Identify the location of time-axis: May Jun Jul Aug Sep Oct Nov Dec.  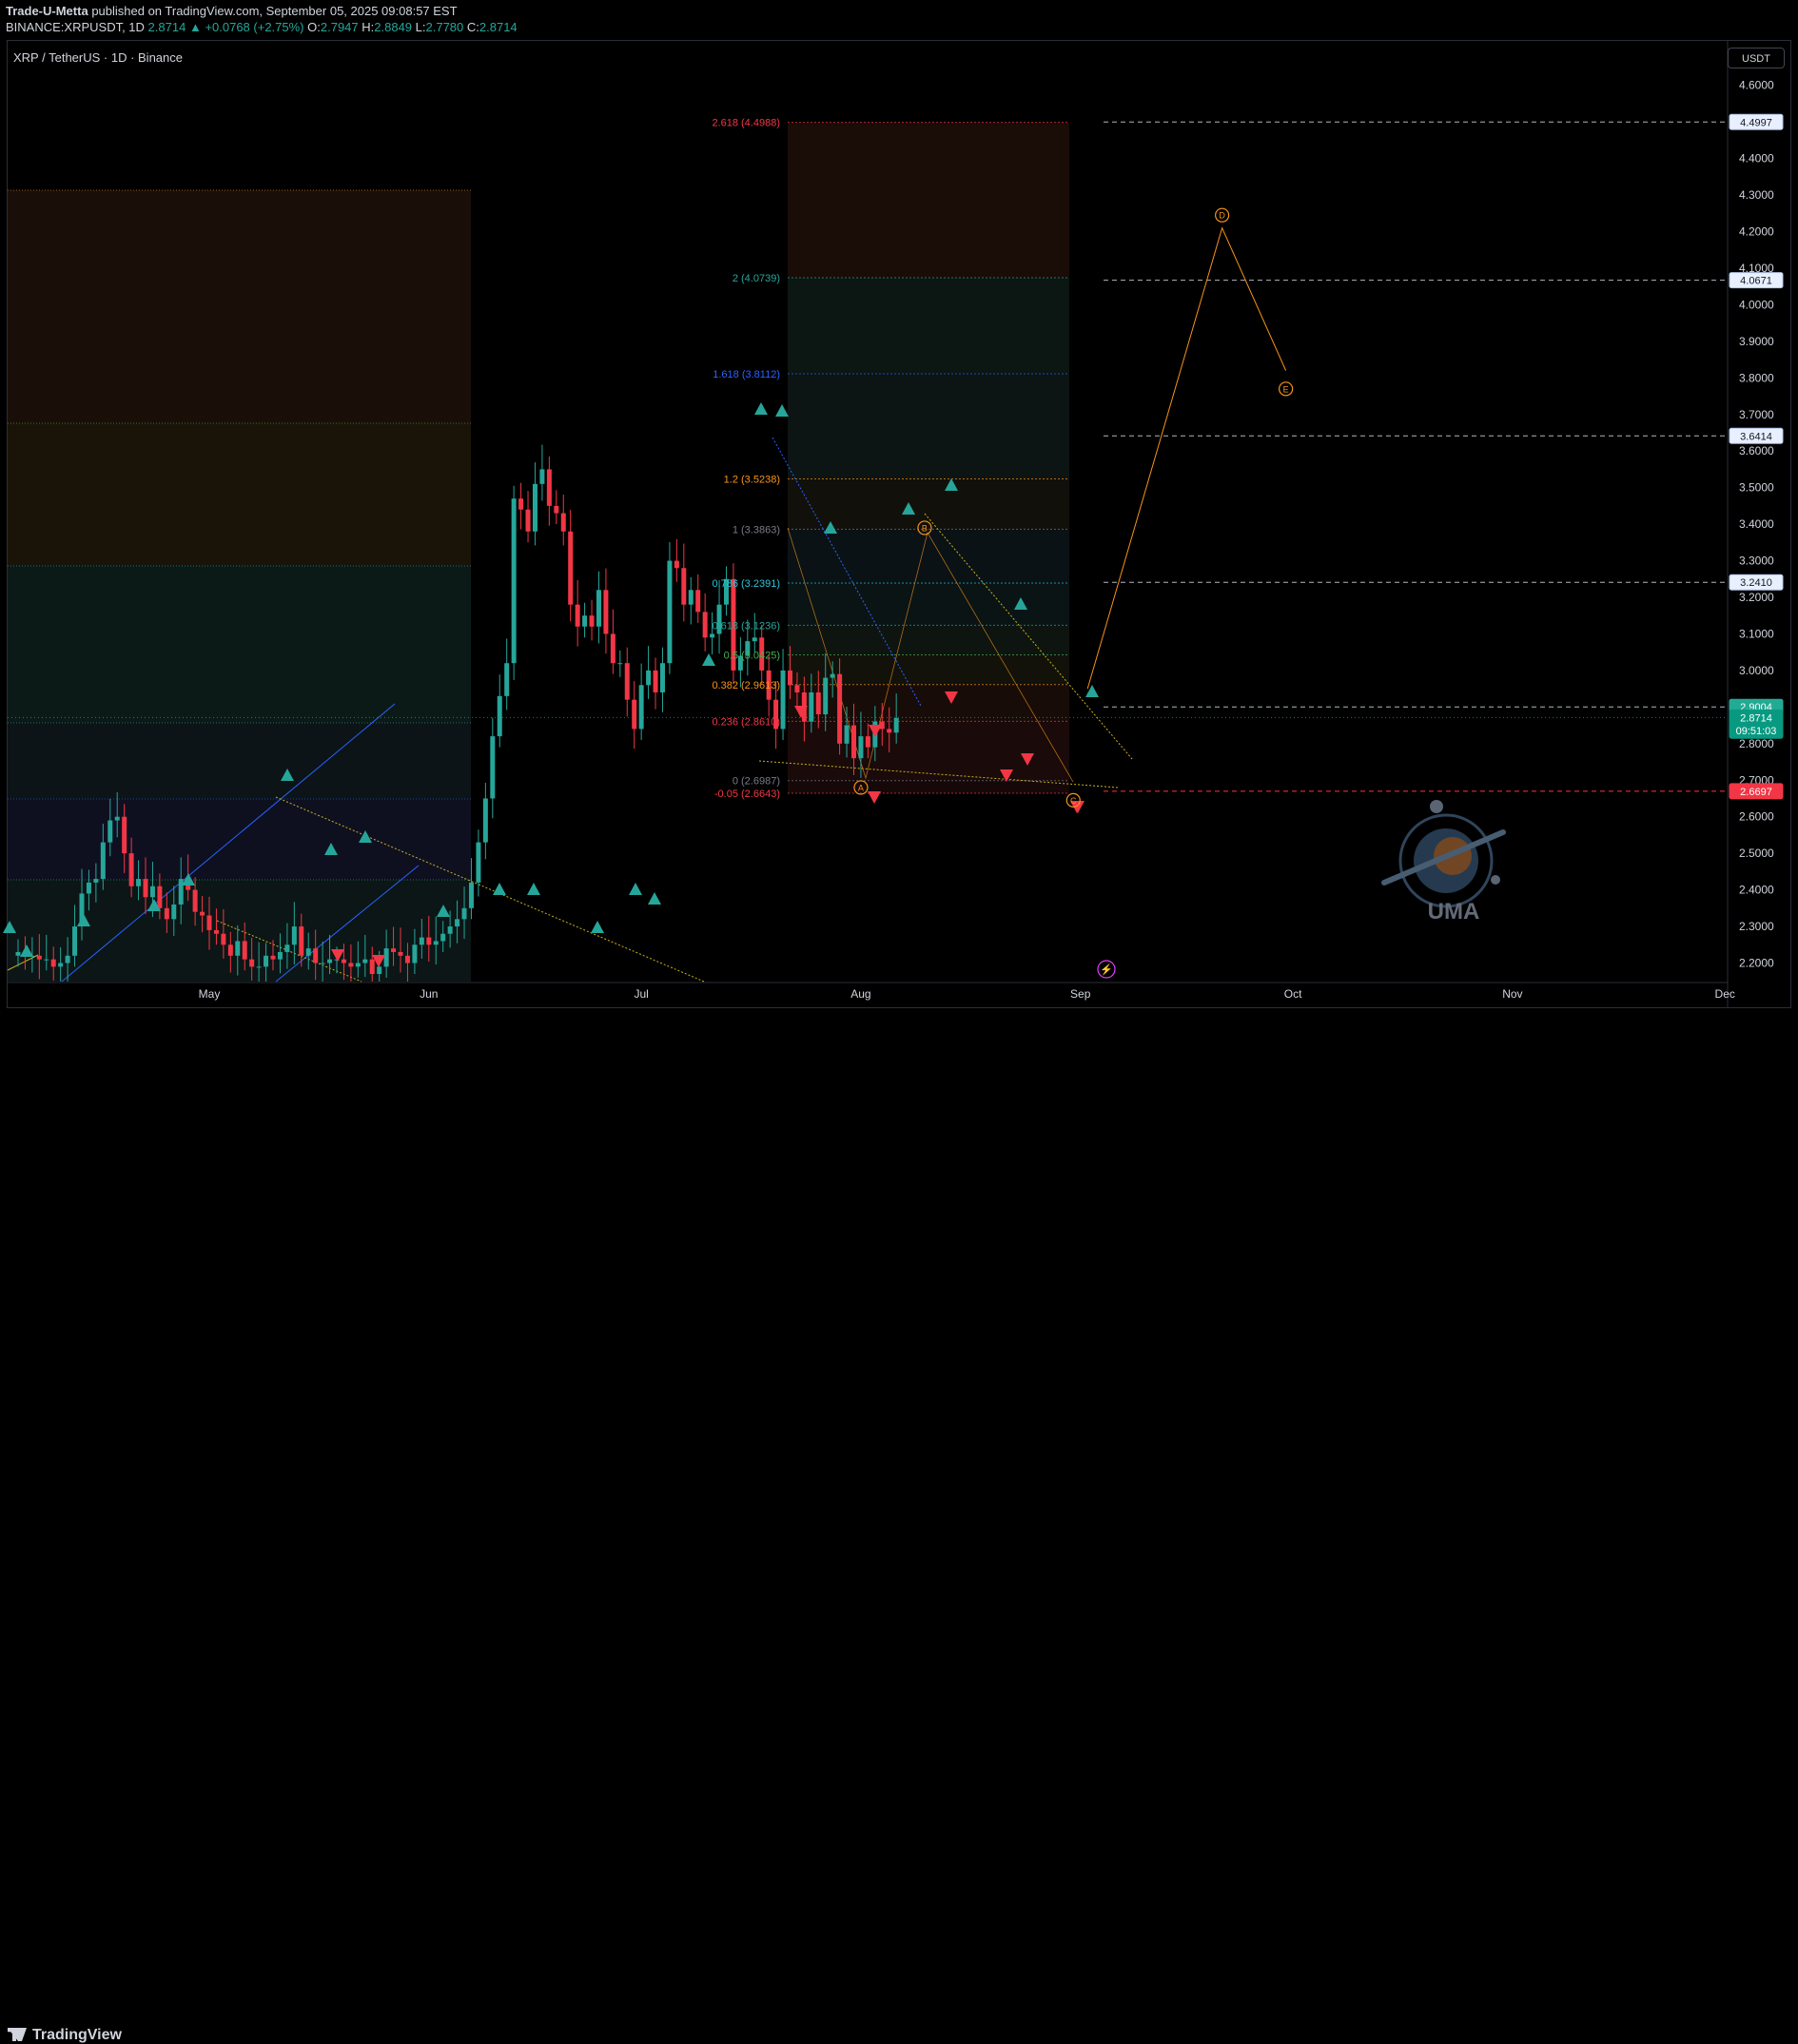
(967, 994).